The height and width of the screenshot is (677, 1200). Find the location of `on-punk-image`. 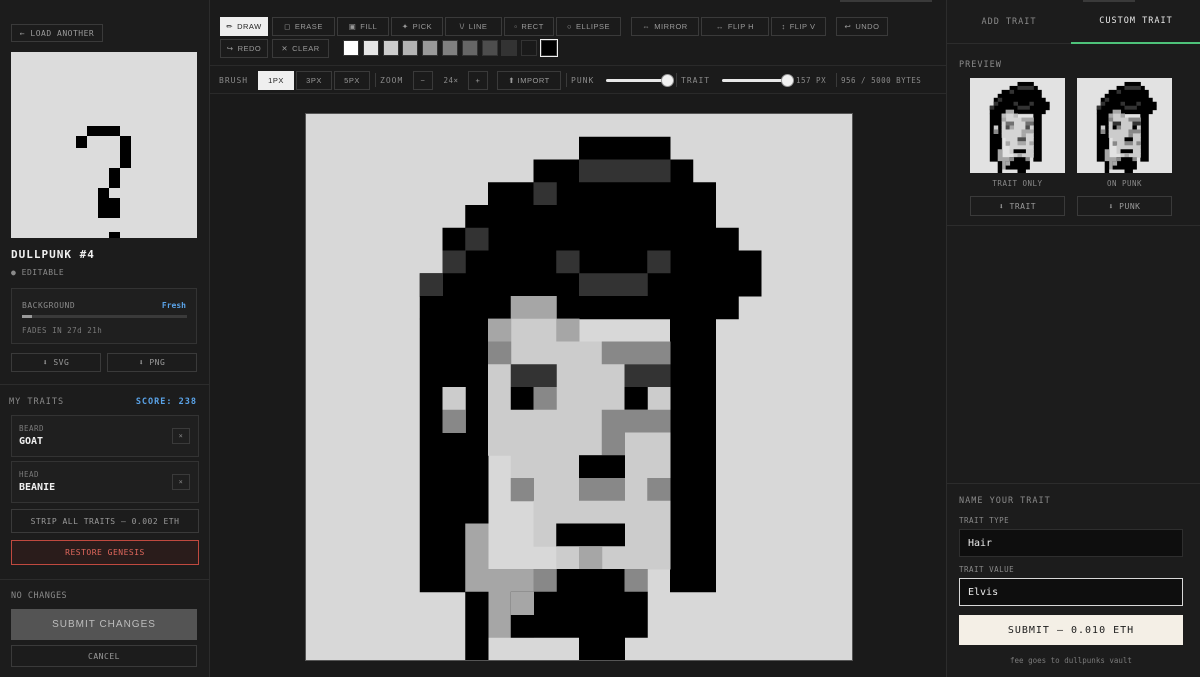

on-punk-image is located at coordinates (1126, 127).